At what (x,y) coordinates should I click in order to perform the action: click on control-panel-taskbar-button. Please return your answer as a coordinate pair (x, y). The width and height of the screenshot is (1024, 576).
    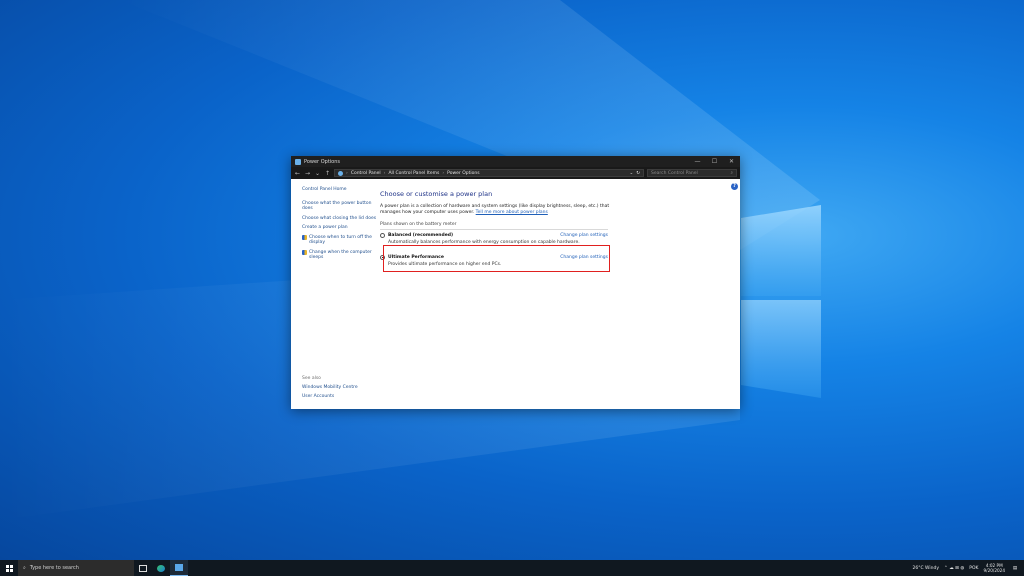
    Looking at the image, I should click on (179, 568).